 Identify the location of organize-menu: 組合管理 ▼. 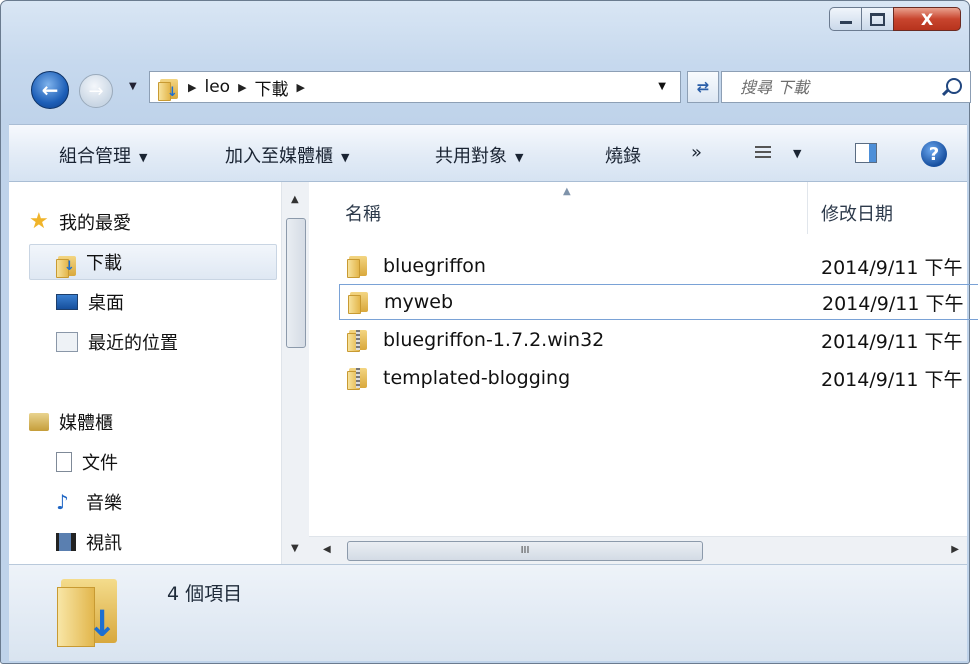
(103, 155).